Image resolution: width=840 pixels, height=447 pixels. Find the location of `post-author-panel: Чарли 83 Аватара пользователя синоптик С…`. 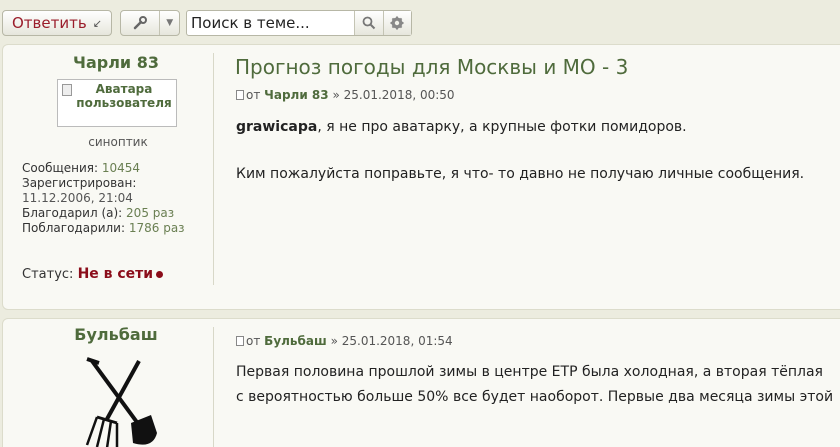

post-author-panel: Чарли 83 Аватара пользователя синоптик С… is located at coordinates (108, 177).